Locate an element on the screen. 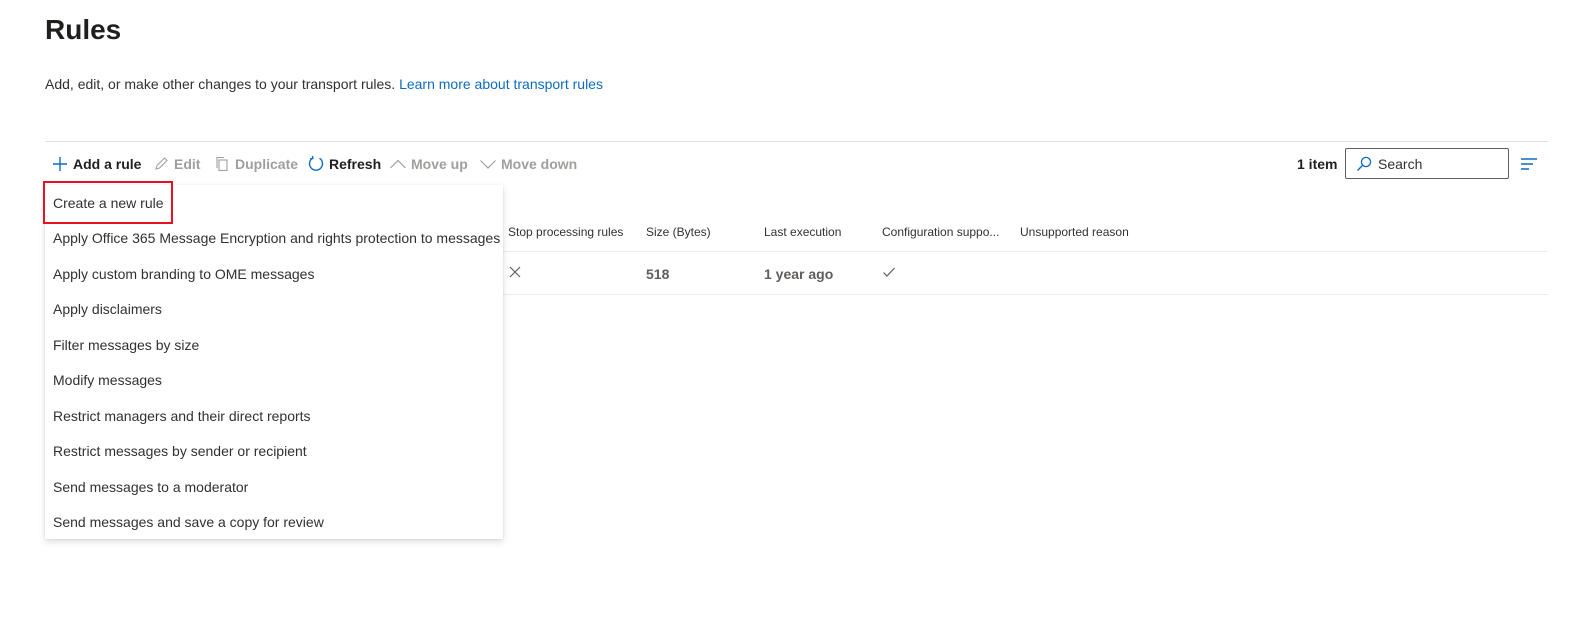  menu-item-apply-custom-branding: Apply custom branding to OME messages is located at coordinates (274, 273).